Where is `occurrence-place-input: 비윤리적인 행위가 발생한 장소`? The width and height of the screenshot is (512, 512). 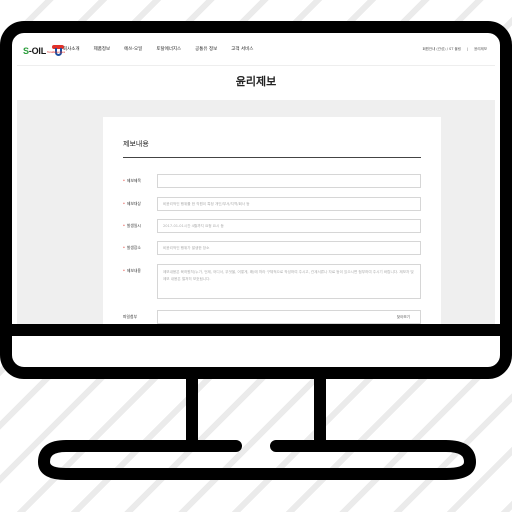
occurrence-place-input: 비윤리적인 행위가 발생한 장소 is located at coordinates (289, 248).